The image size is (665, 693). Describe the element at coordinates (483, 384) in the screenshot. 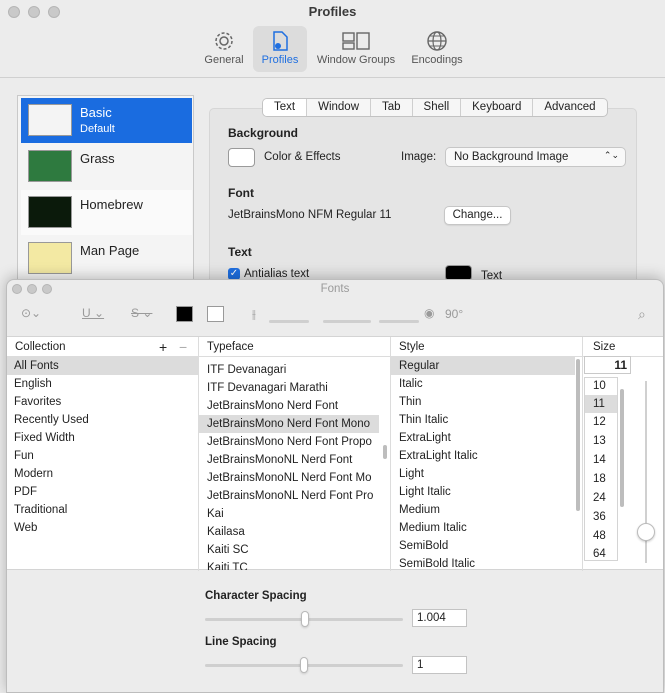

I see `style-item: Italic` at that location.